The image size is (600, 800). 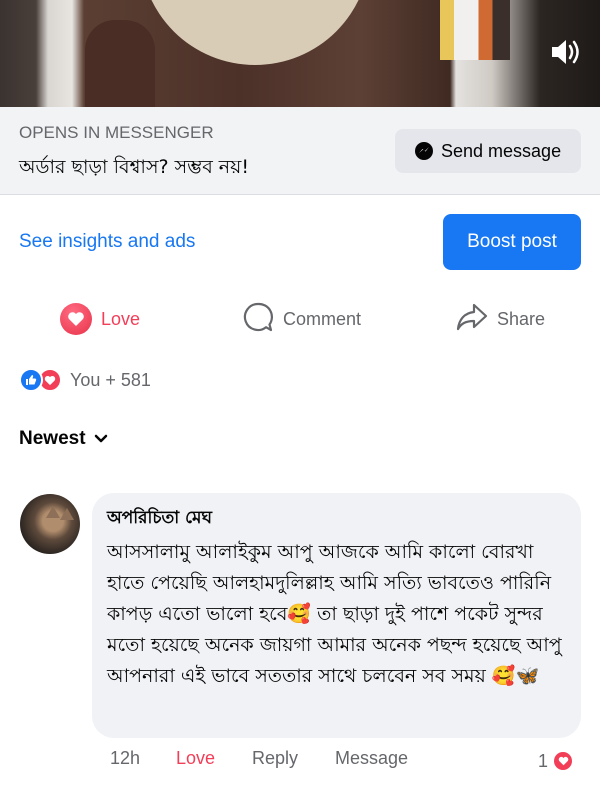 I want to click on chevron-down-icon, so click(x=101, y=439).